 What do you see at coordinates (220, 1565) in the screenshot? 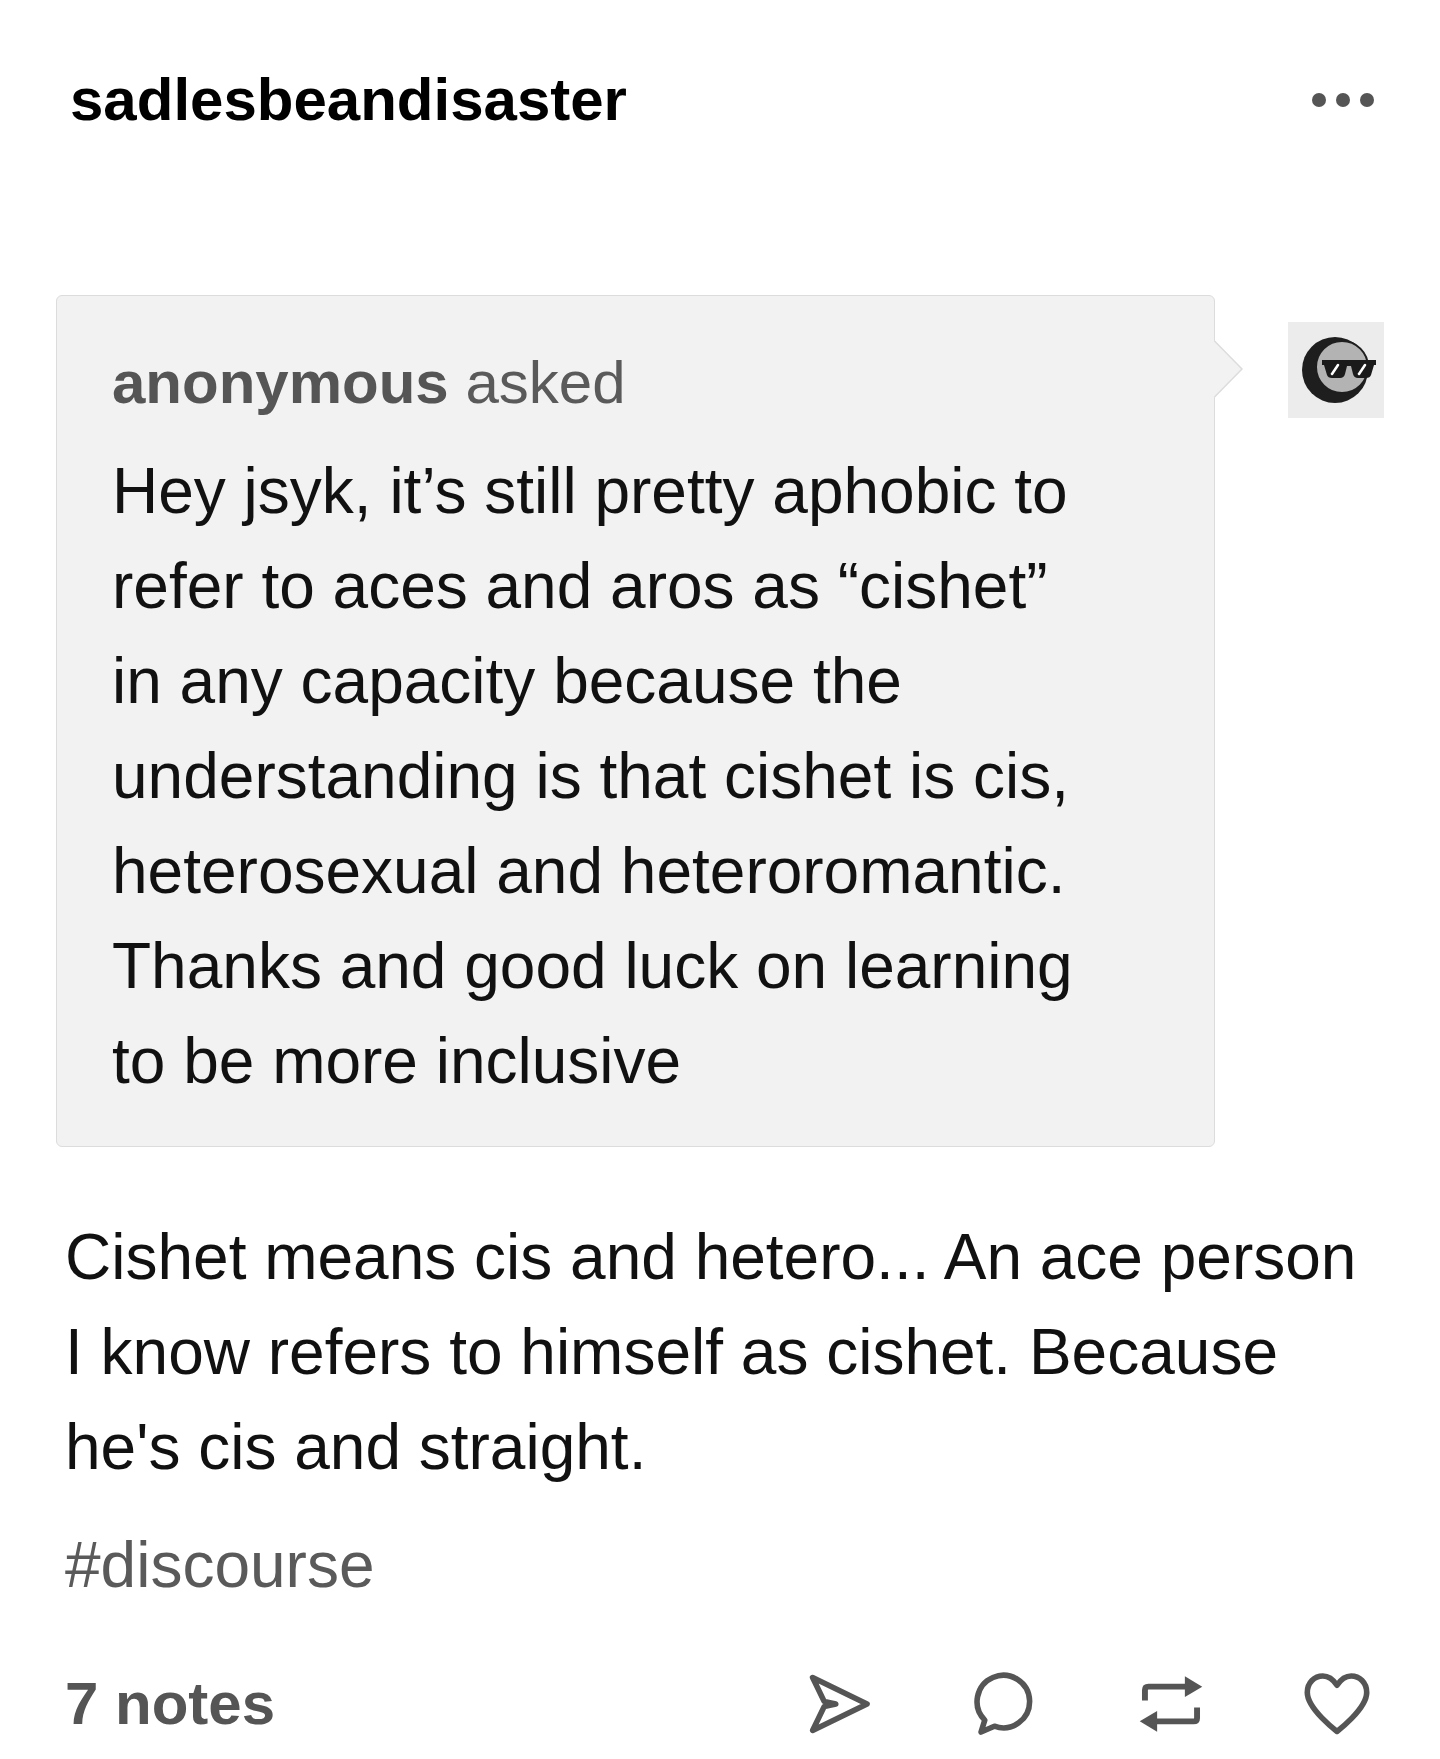
I see `tag-link: #discourse` at bounding box center [220, 1565].